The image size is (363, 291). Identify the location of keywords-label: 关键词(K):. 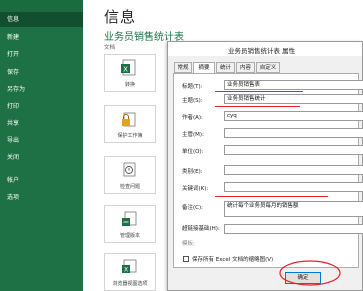
(195, 189).